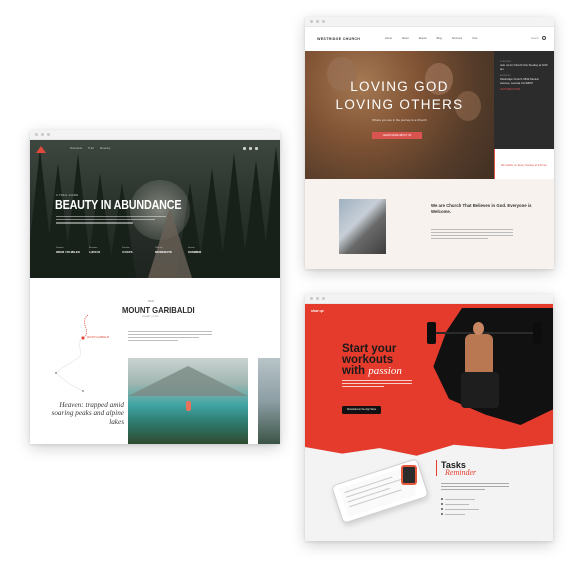  I want to click on athlete-head, so click(478, 328).